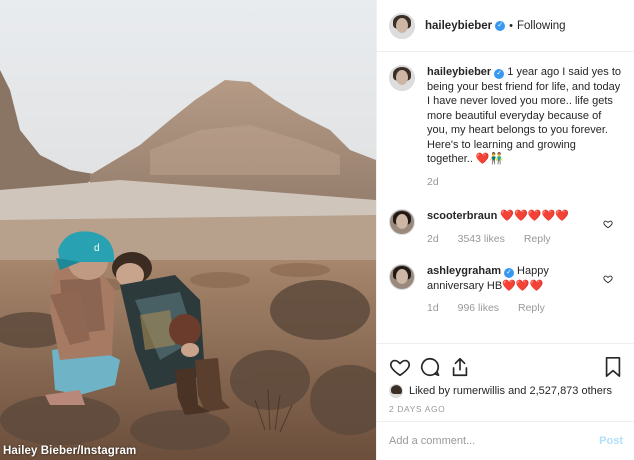  What do you see at coordinates (70, 451) in the screenshot?
I see `photo-credit: Hailey Bieber/Instagram` at bounding box center [70, 451].